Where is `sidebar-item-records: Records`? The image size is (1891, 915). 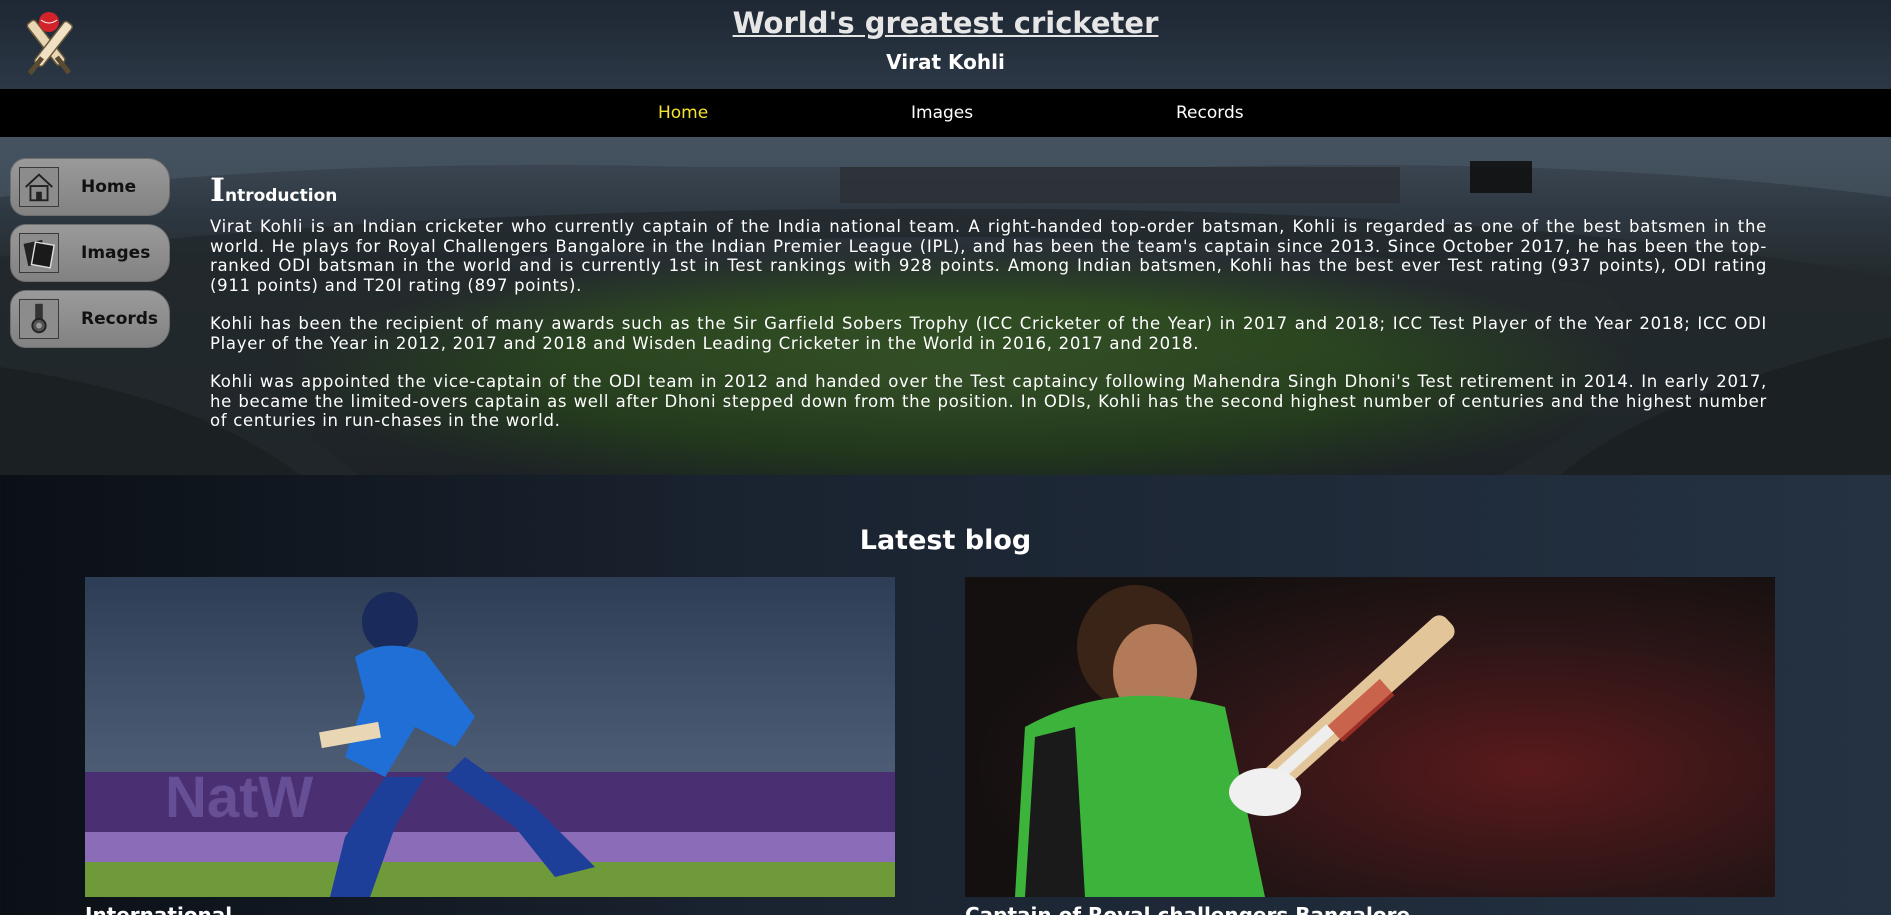
sidebar-item-records: Records is located at coordinates (90, 319).